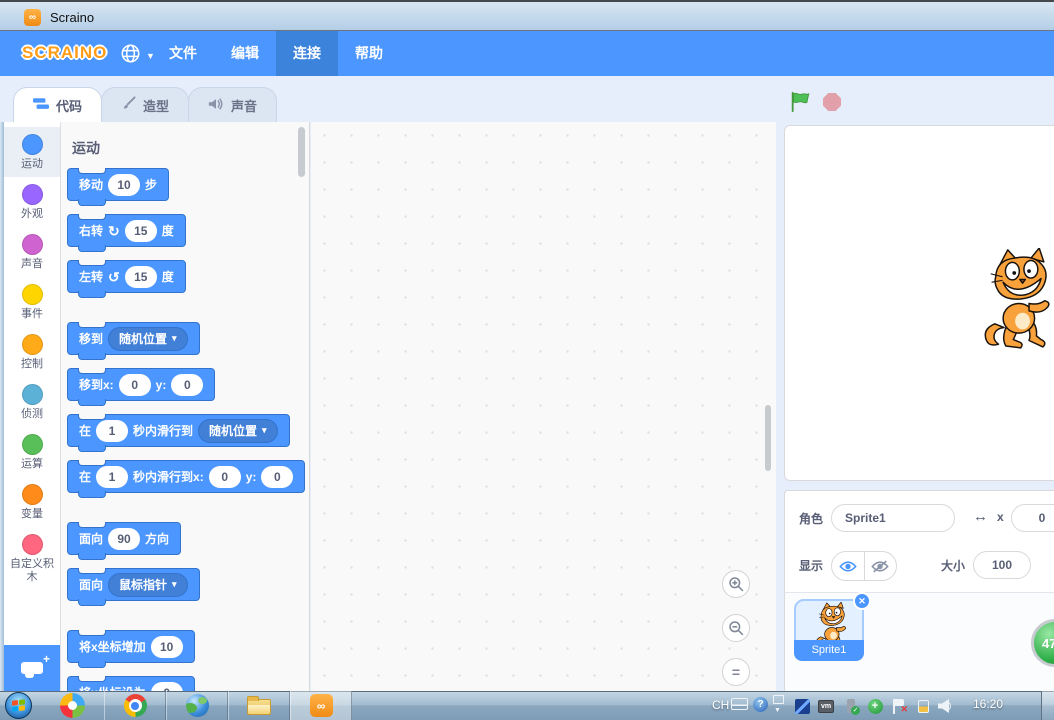 Image resolution: width=1054 pixels, height=720 pixels. I want to click on script-scrollbar, so click(768, 438).